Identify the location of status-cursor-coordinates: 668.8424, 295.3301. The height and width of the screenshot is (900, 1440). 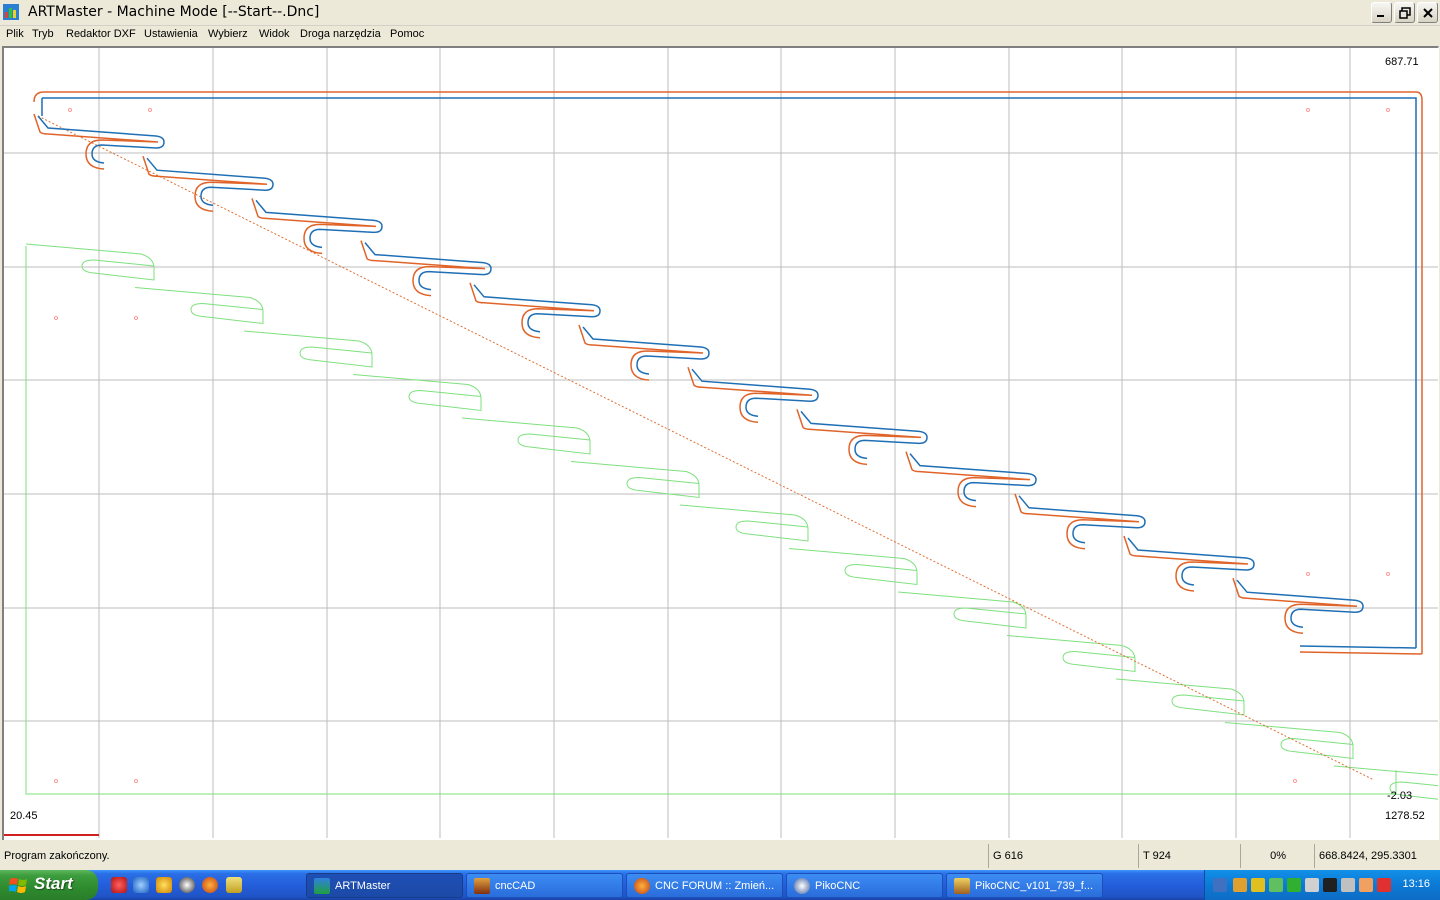
(1377, 856).